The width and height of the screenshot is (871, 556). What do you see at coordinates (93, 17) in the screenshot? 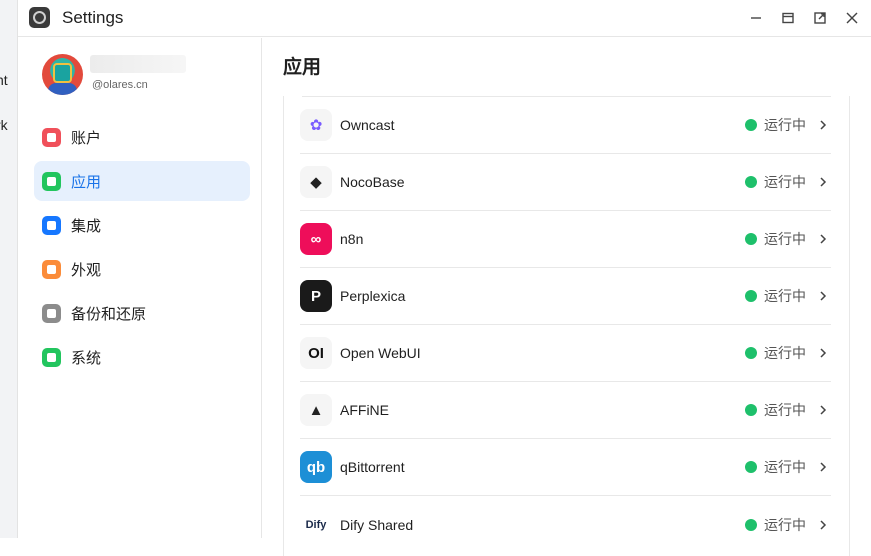
I see `window-title: Settings` at bounding box center [93, 17].